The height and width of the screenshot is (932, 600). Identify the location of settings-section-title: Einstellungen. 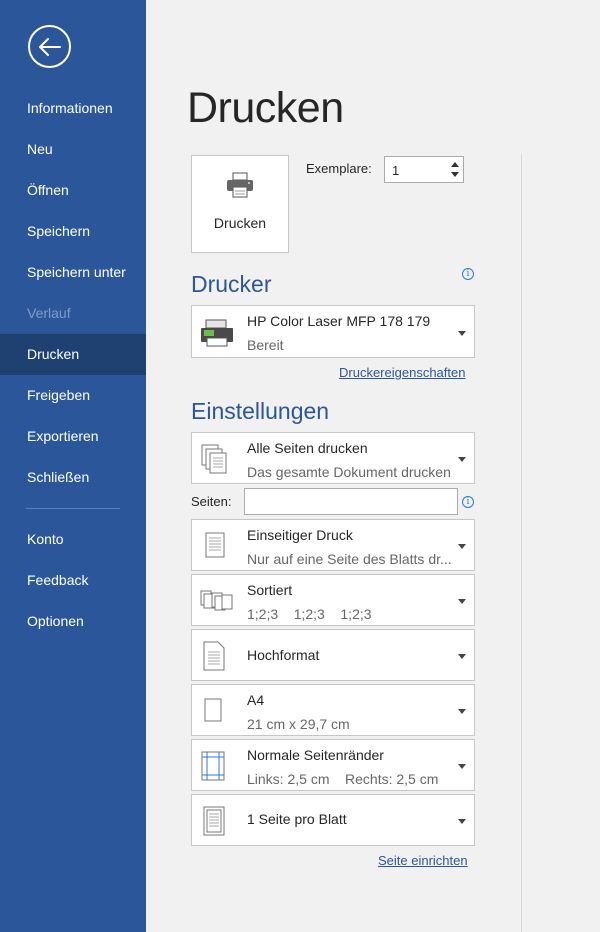
(260, 411).